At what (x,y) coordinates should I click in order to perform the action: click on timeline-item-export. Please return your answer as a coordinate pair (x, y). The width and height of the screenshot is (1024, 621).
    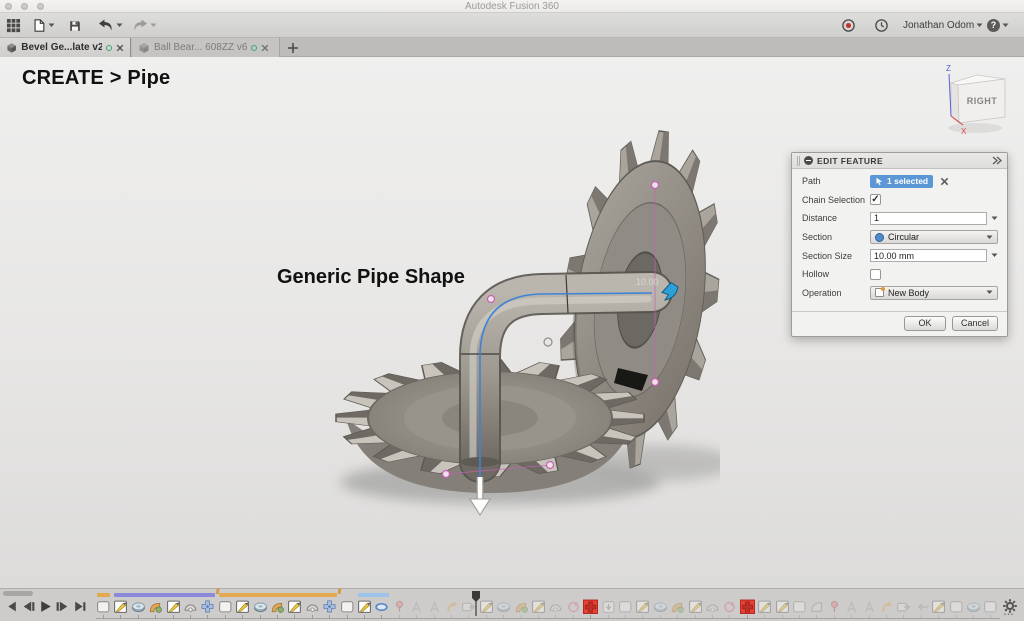
    Looking at the image, I should click on (903, 609).